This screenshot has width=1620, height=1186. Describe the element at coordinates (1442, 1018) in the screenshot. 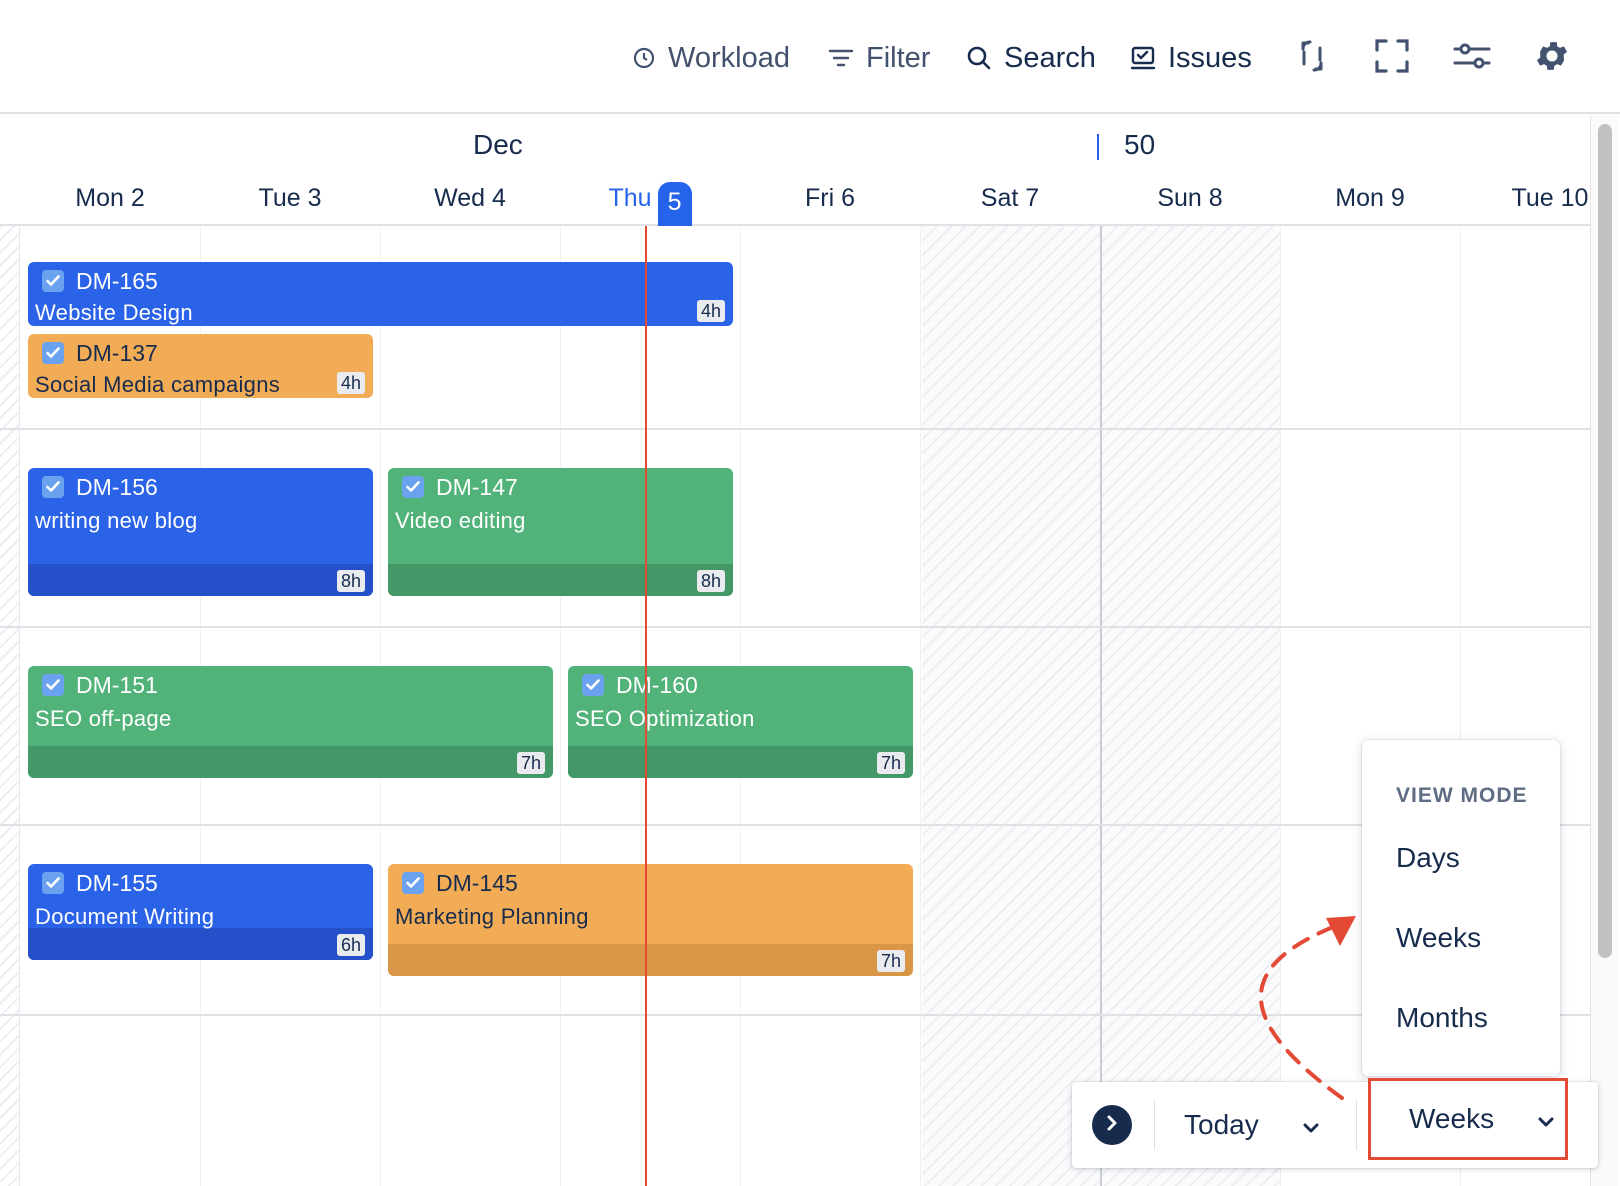

I see `view-option-months: Months` at that location.